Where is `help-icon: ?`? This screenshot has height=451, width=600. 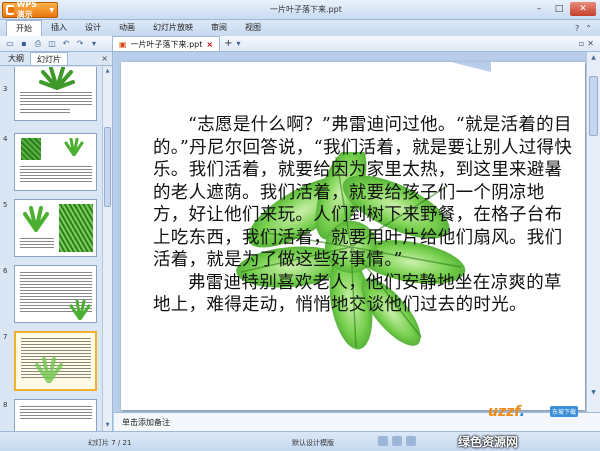
help-icon: ? is located at coordinates (577, 28).